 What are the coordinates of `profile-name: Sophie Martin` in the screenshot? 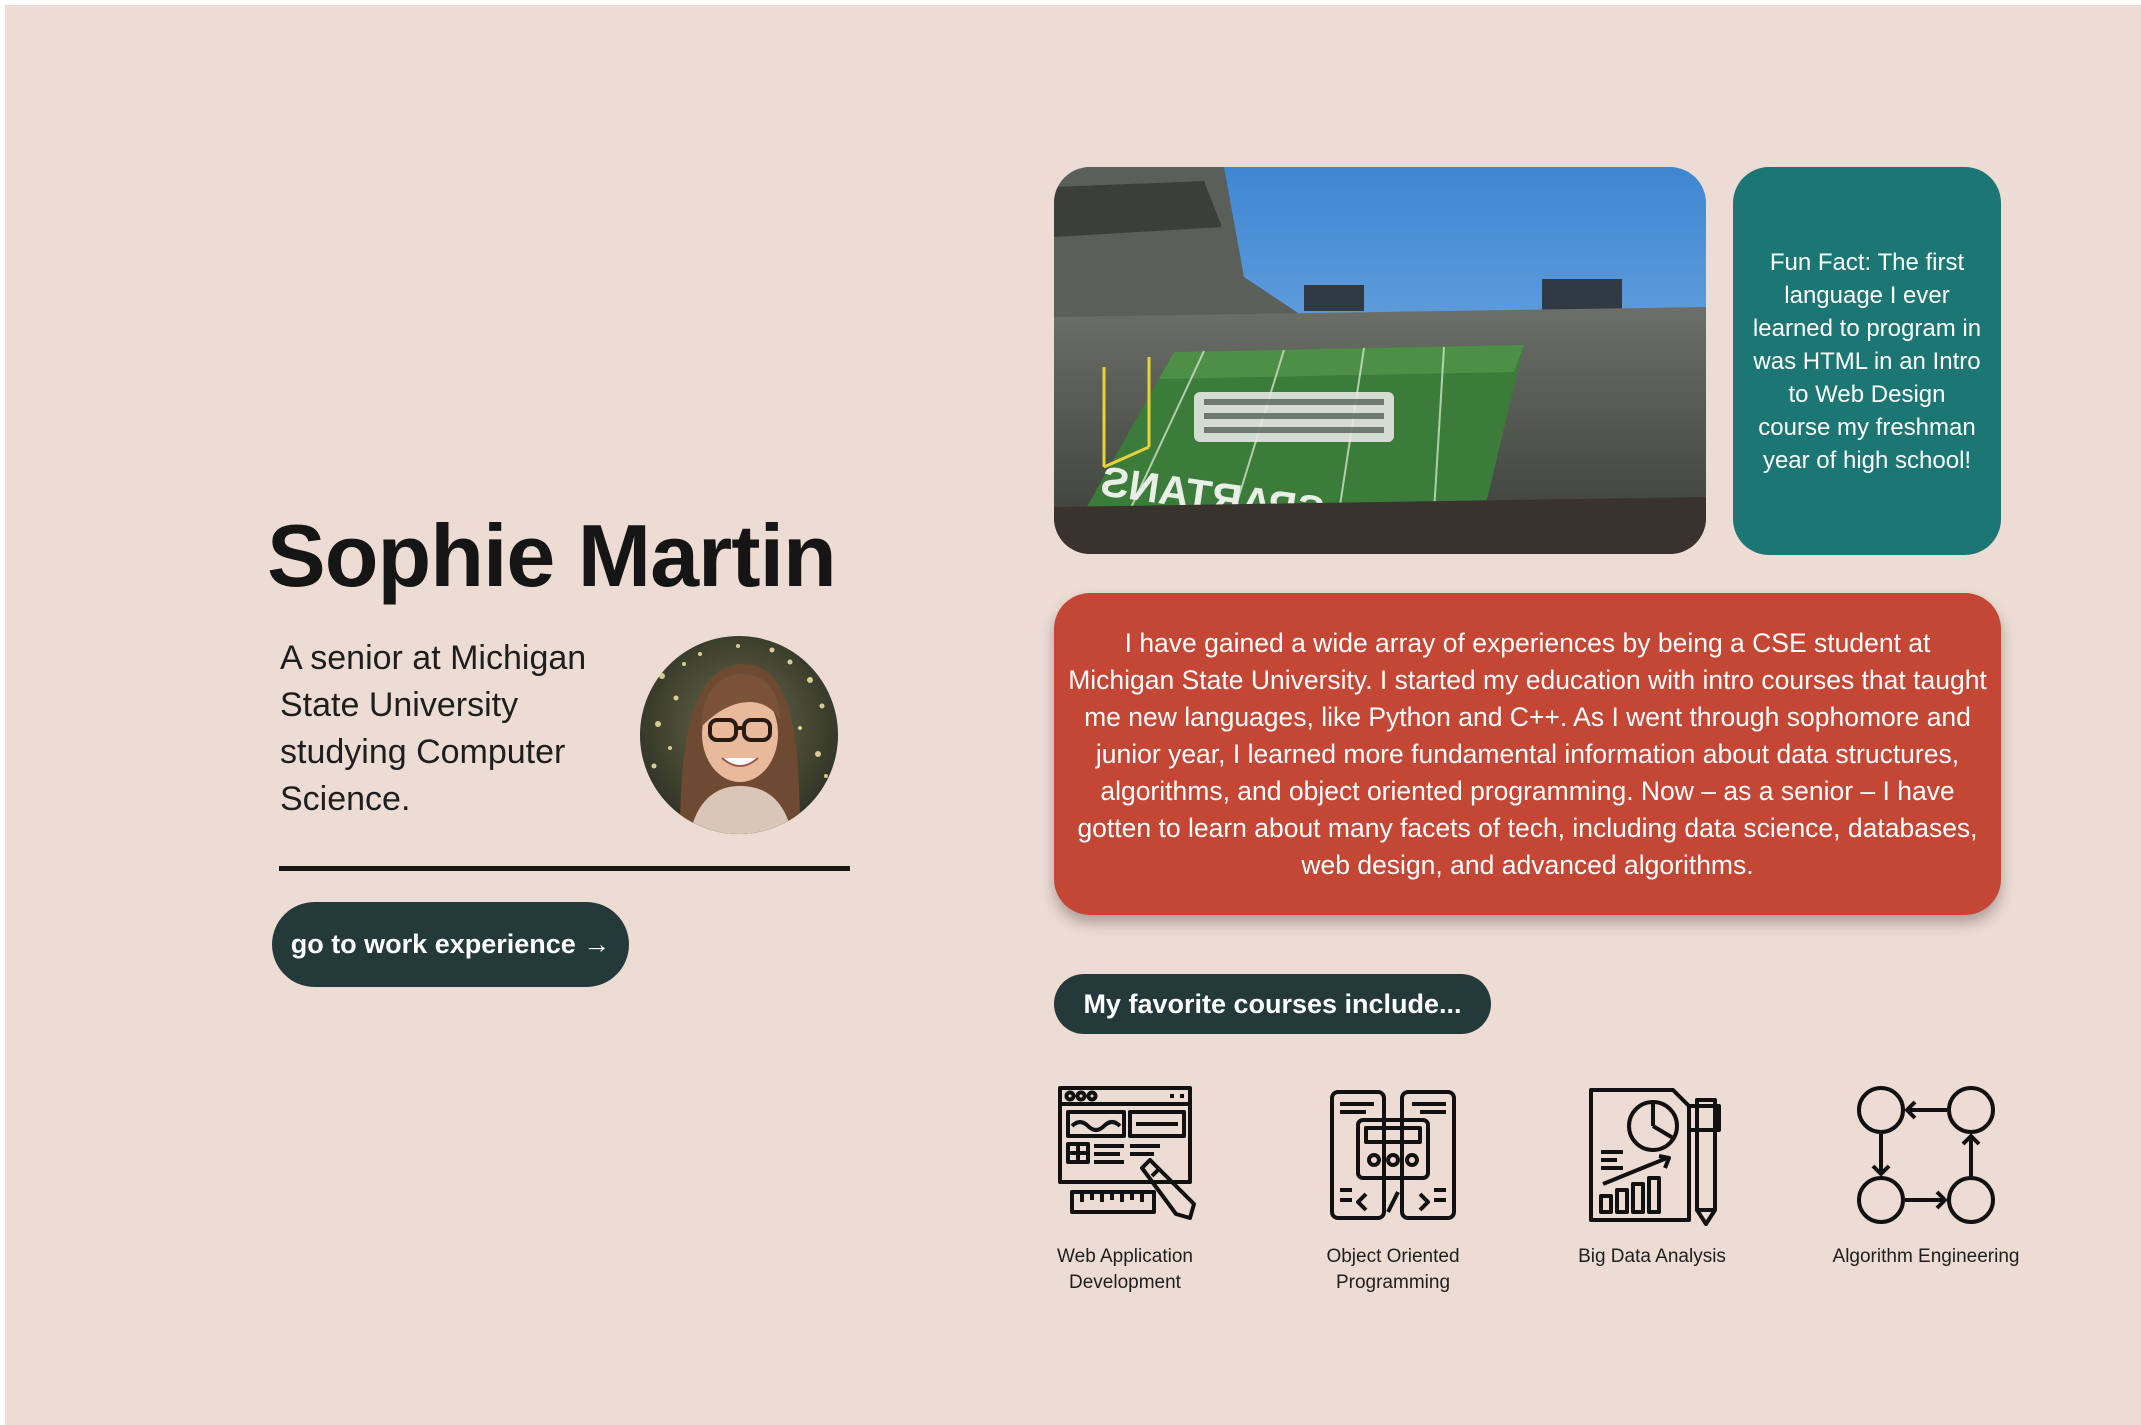 It's located at (552, 555).